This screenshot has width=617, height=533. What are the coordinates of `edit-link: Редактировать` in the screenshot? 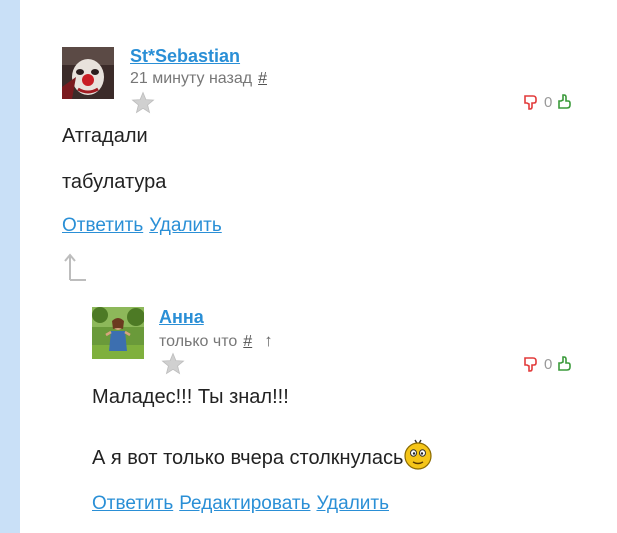 It's located at (244, 503).